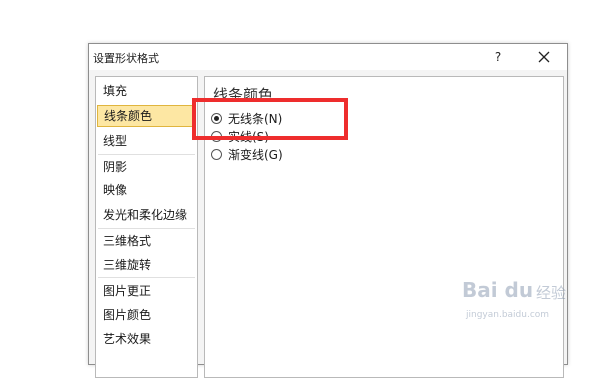  Describe the element at coordinates (146, 190) in the screenshot. I see `nav-item-reflection: 映像` at that location.